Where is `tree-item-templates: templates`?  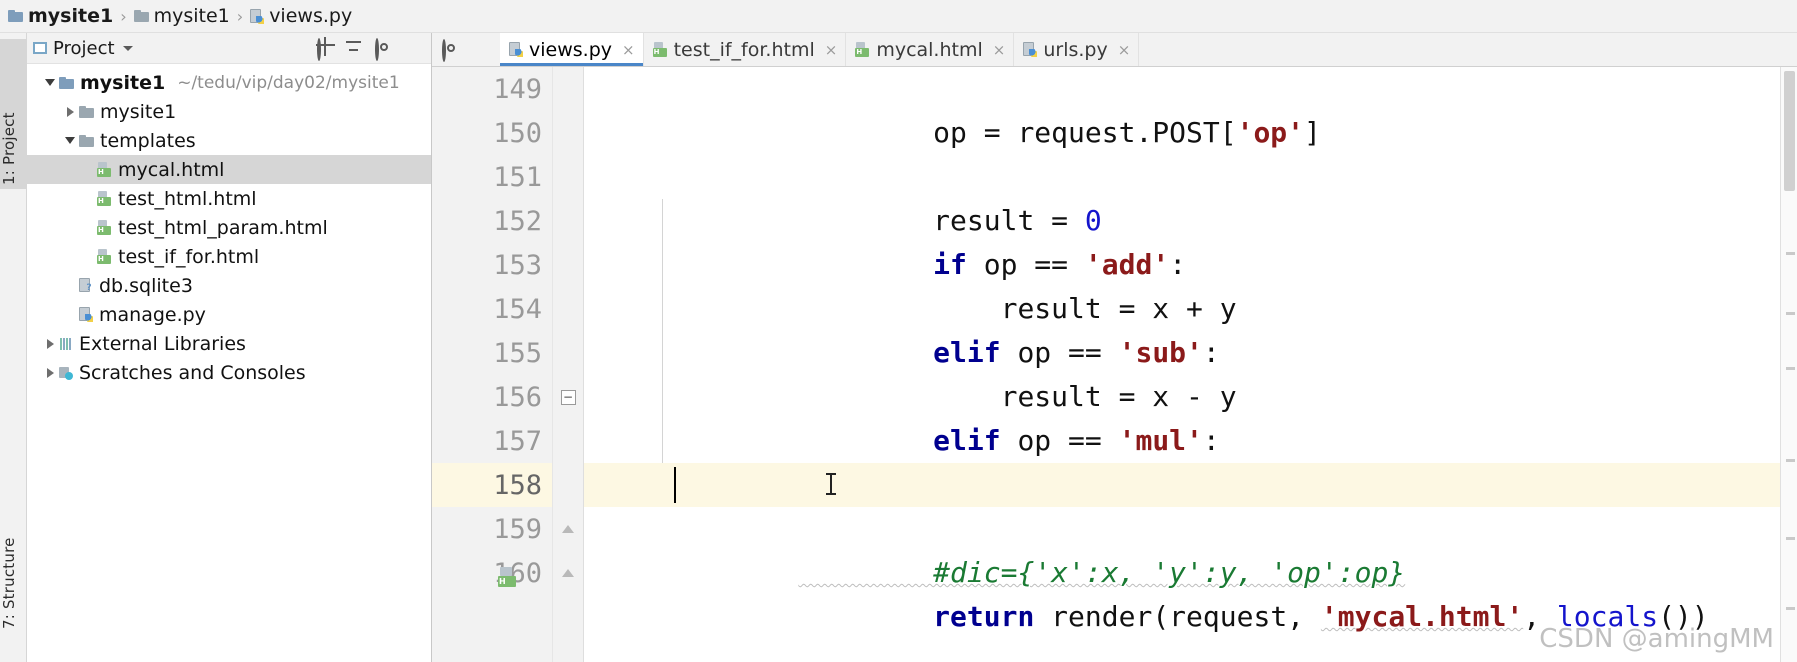
tree-item-templates: templates is located at coordinates (229, 140).